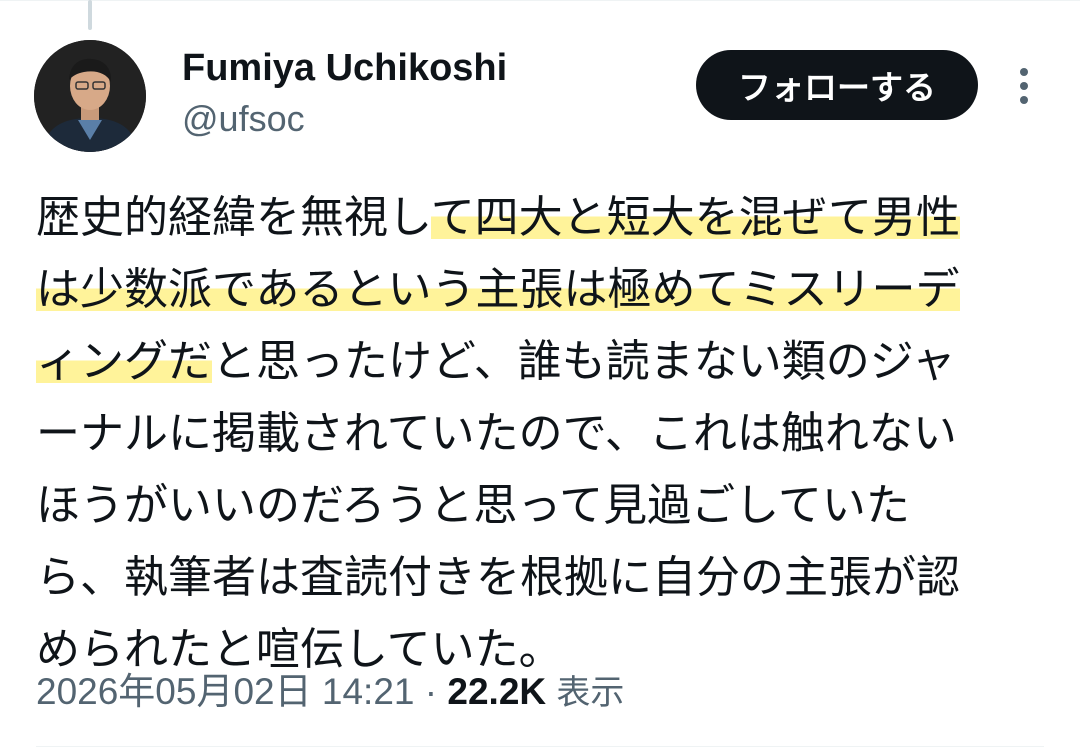 The width and height of the screenshot is (1080, 752). I want to click on more-vertical-icon, so click(1024, 86).